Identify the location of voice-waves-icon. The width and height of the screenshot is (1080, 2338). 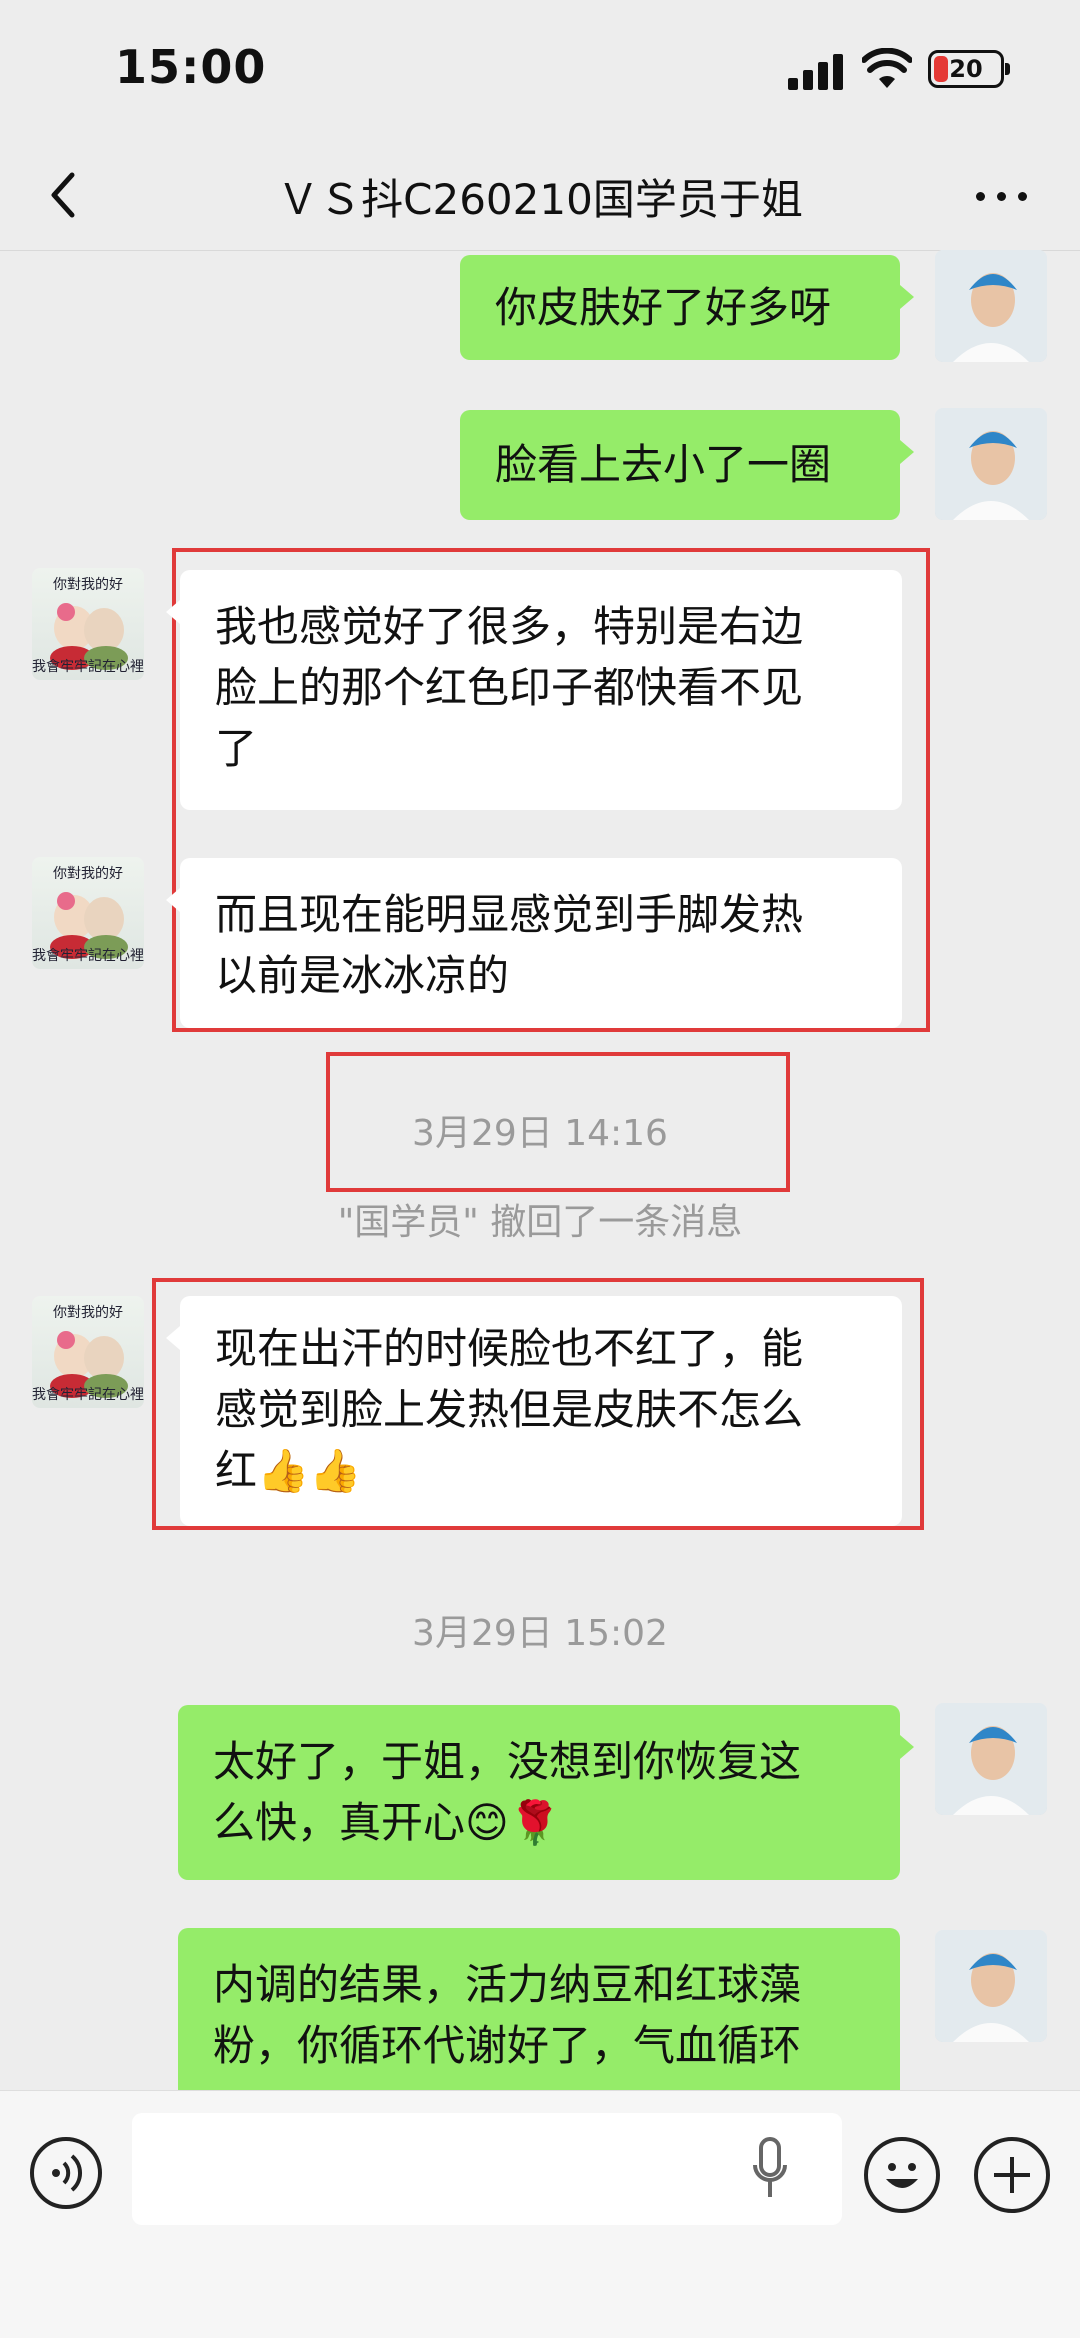
(67, 2173).